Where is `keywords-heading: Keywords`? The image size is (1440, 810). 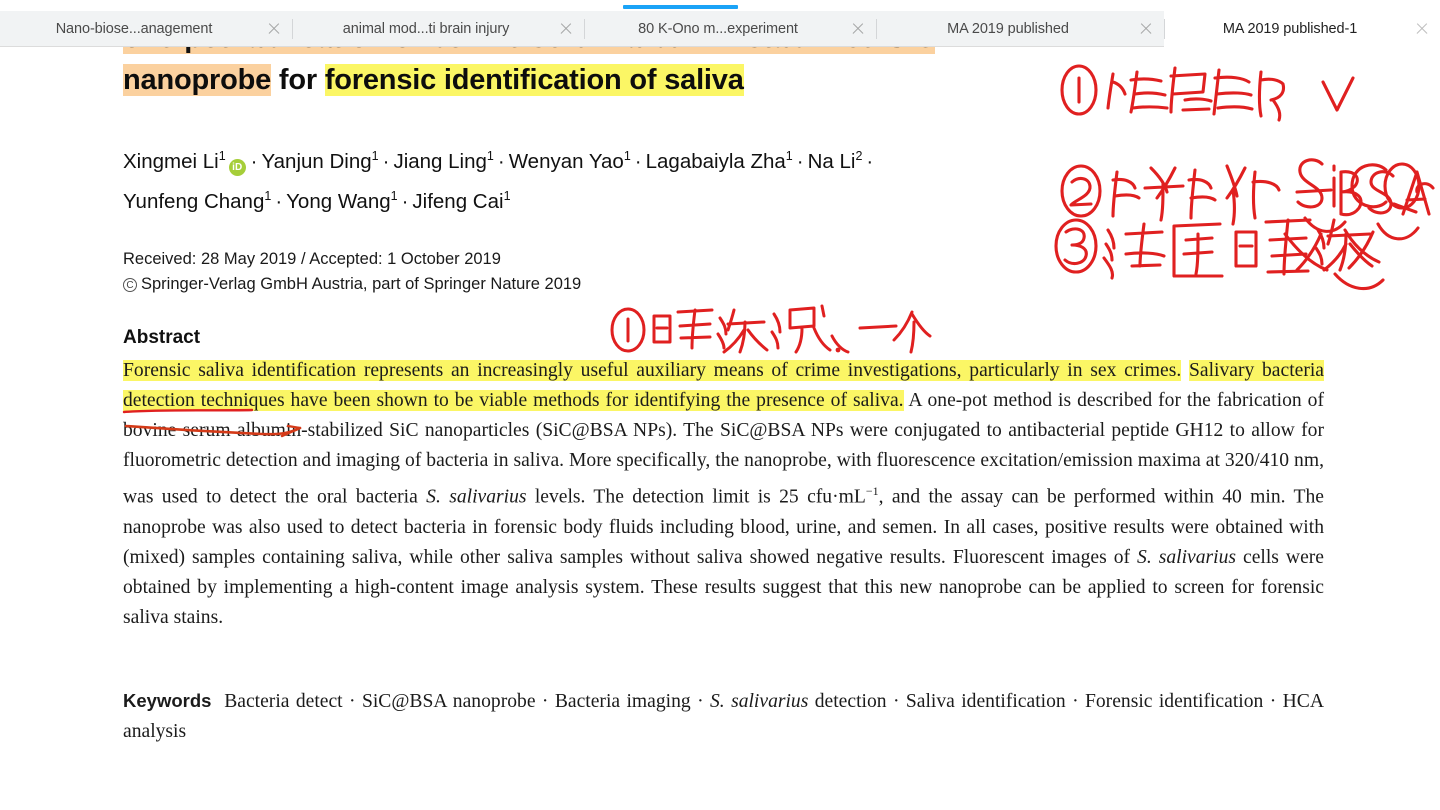
keywords-heading: Keywords is located at coordinates (167, 700).